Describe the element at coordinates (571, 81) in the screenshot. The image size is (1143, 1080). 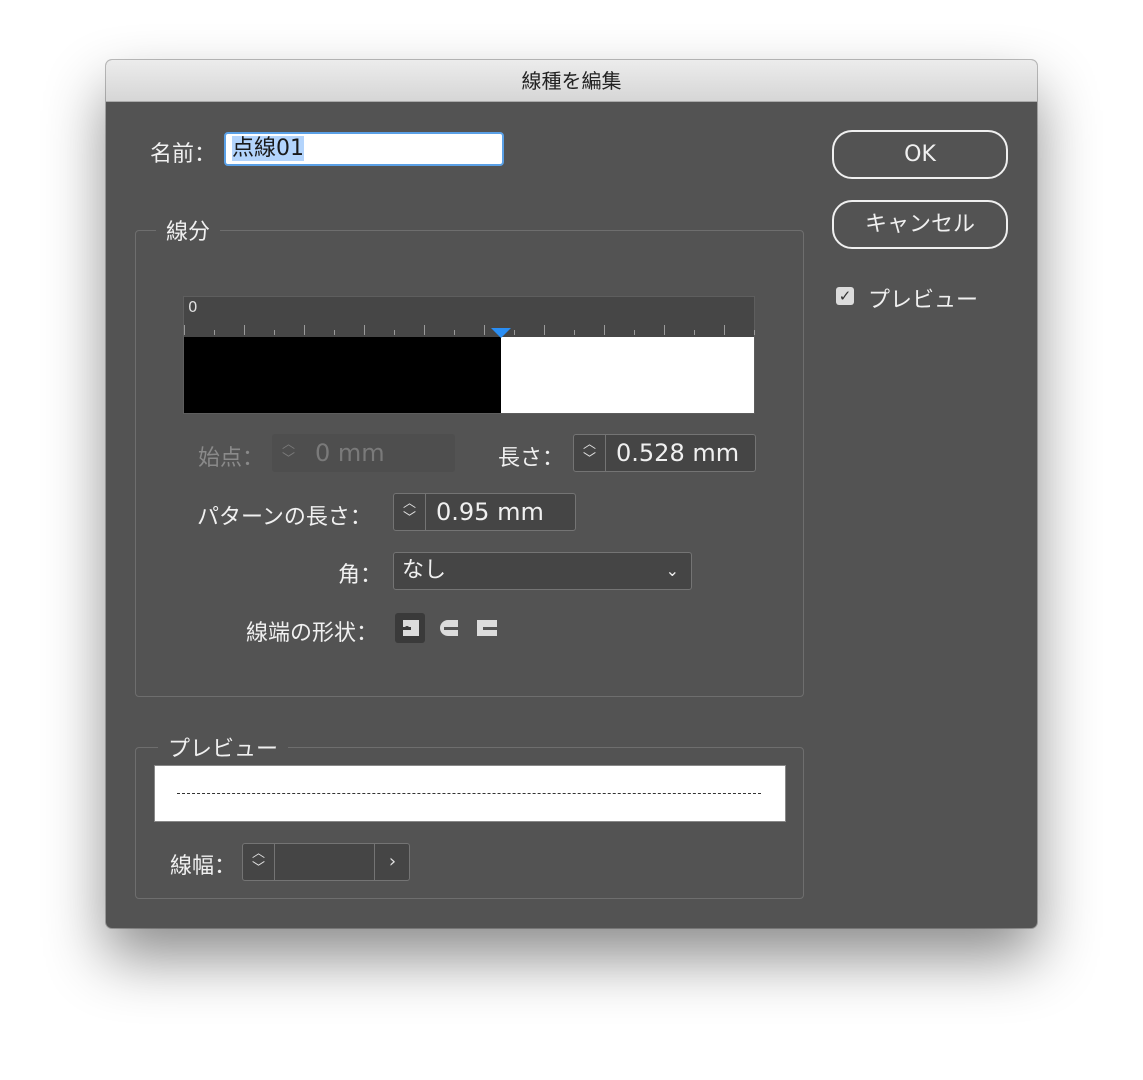
I see `window-title: 線種を編集` at that location.